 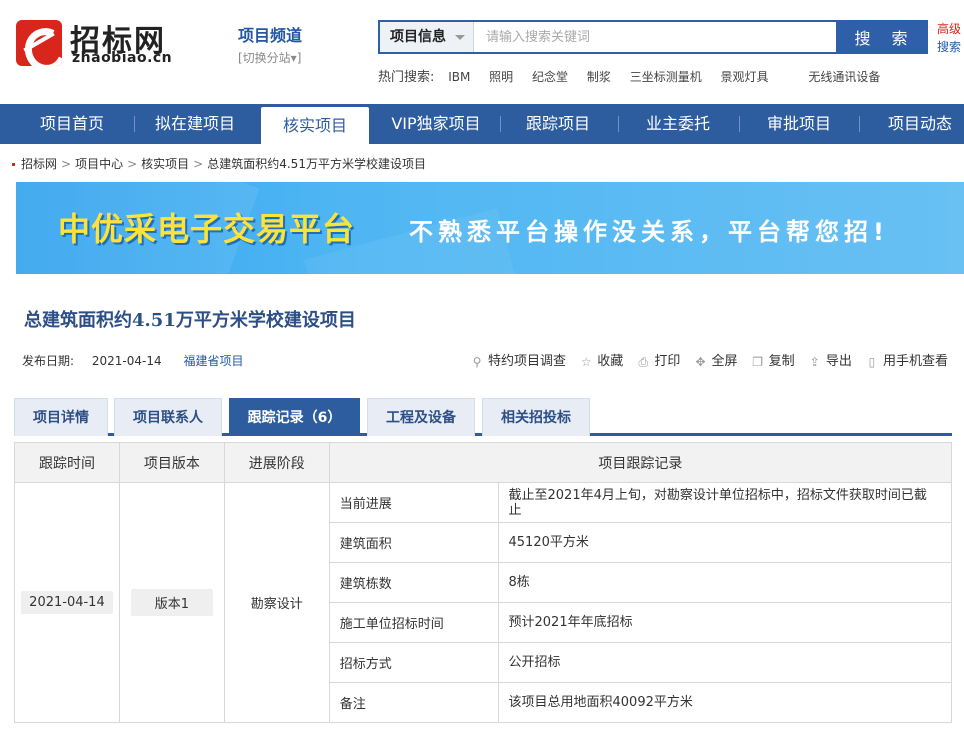 What do you see at coordinates (725, 662) in the screenshot?
I see `record-value: 公开招标` at bounding box center [725, 662].